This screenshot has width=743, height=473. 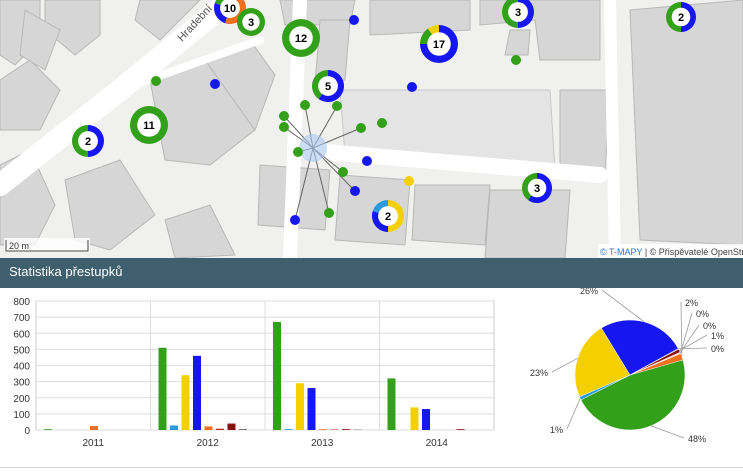 I want to click on cluster-count: 5, so click(x=328, y=87).